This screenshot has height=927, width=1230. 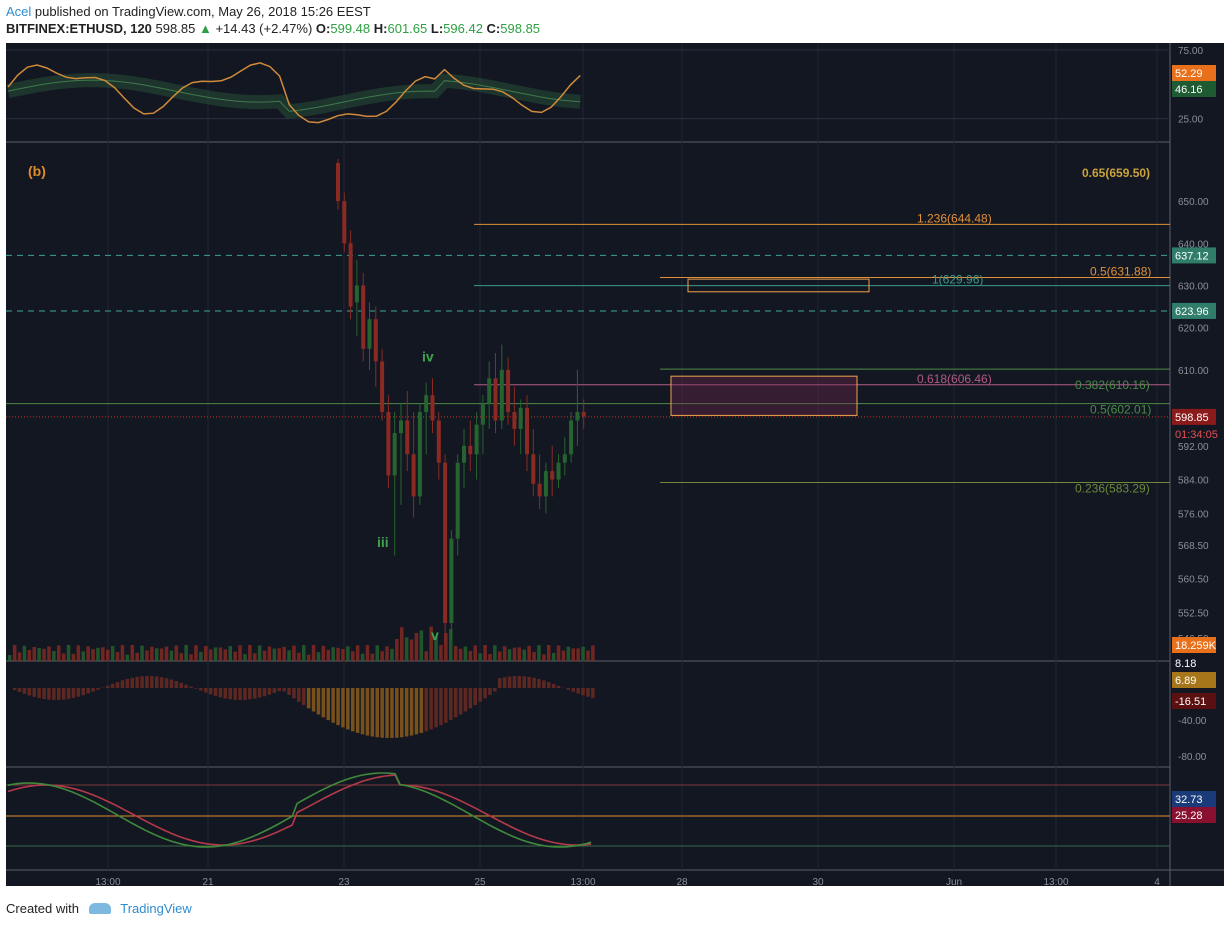 I want to click on time-tick-label: 25, so click(x=480, y=882).